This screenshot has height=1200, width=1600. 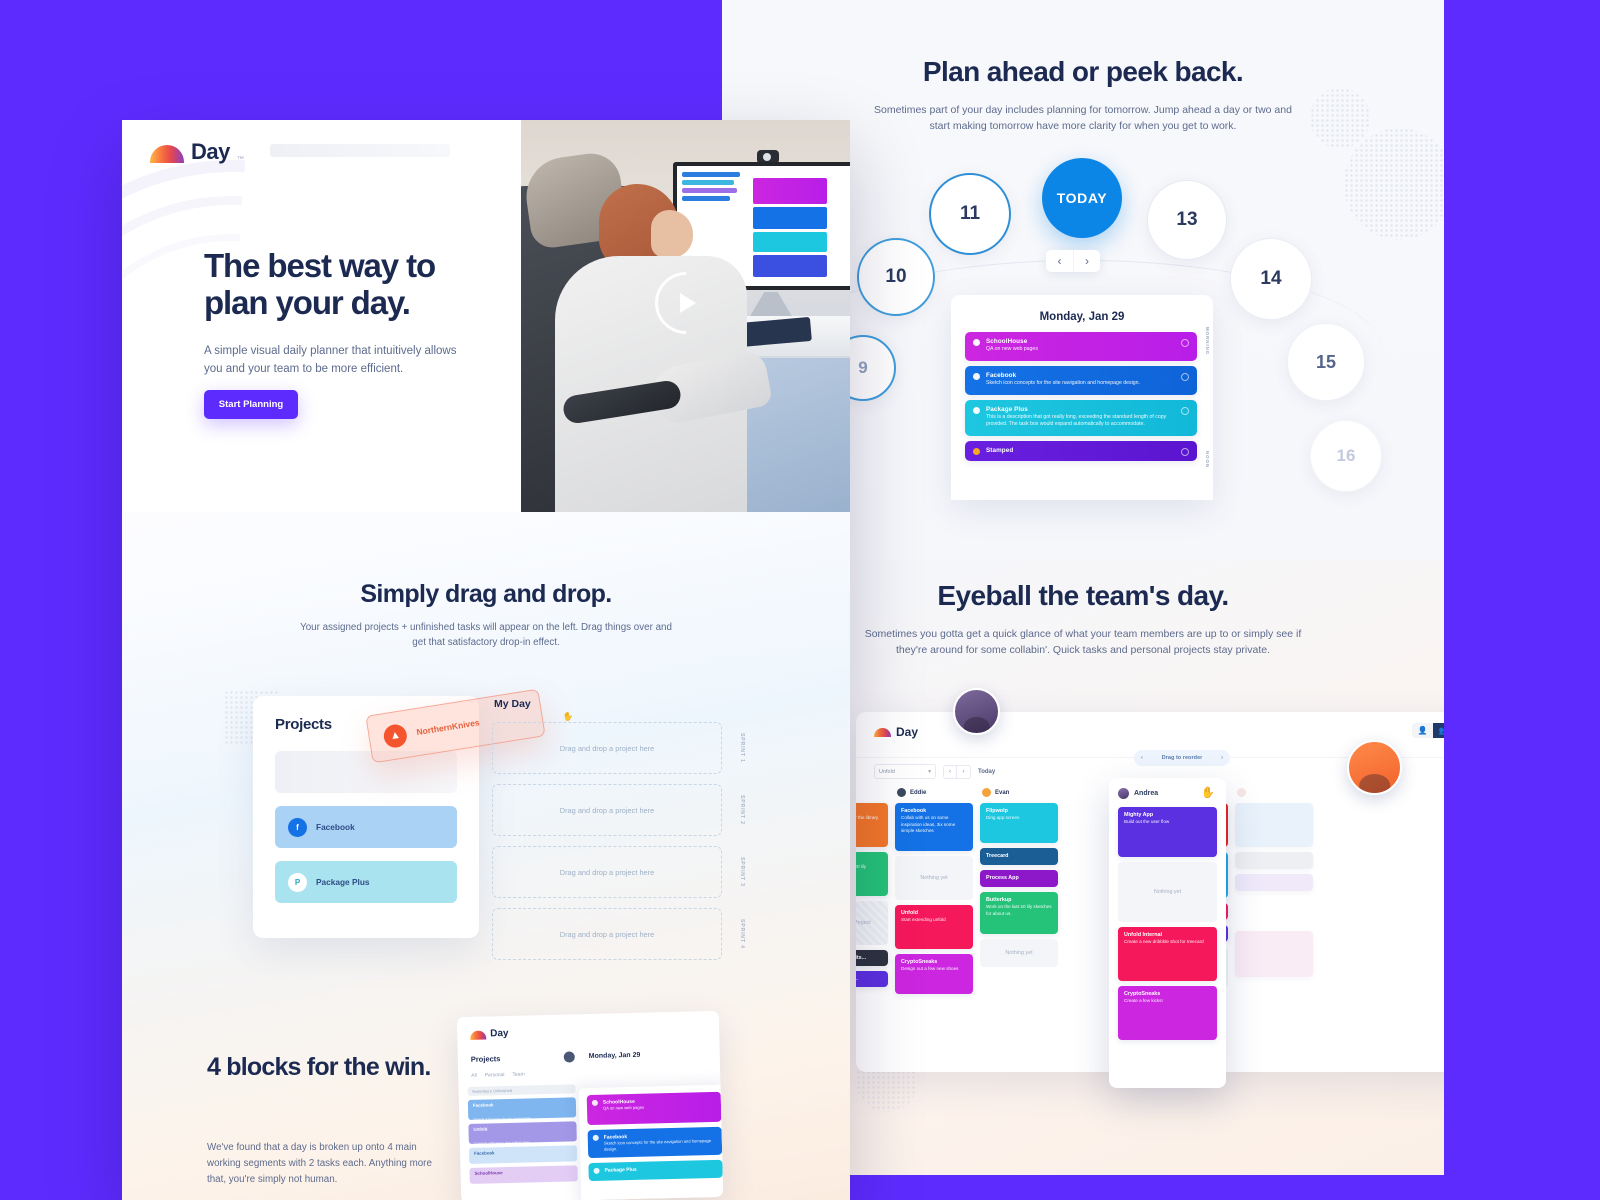 What do you see at coordinates (1146, 793) in the screenshot?
I see `member-name: Andrea` at bounding box center [1146, 793].